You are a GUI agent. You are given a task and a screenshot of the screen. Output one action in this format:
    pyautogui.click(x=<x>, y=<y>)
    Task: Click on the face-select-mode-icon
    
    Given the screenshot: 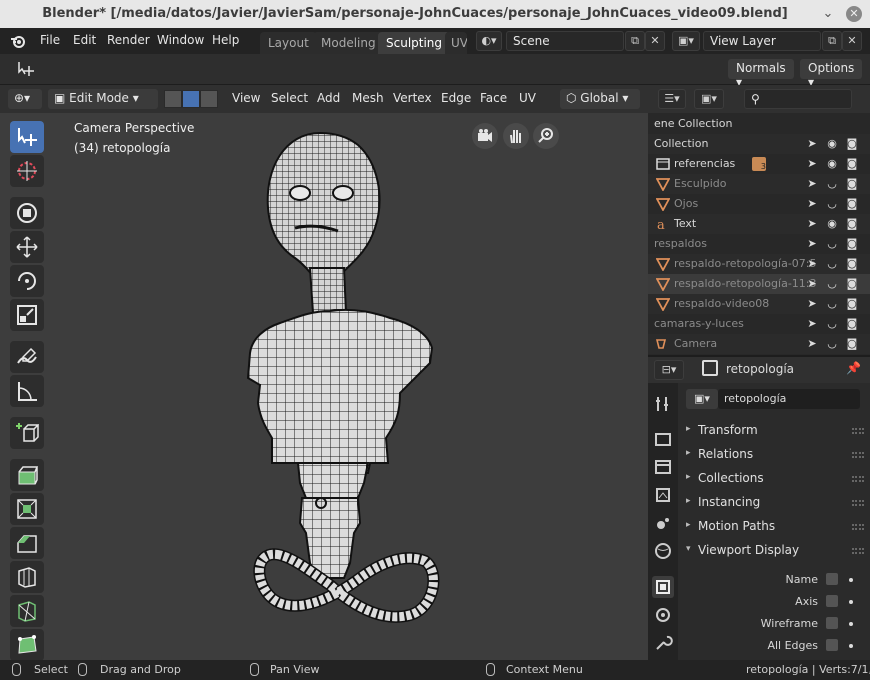 What is the action you would take?
    pyautogui.click(x=209, y=99)
    